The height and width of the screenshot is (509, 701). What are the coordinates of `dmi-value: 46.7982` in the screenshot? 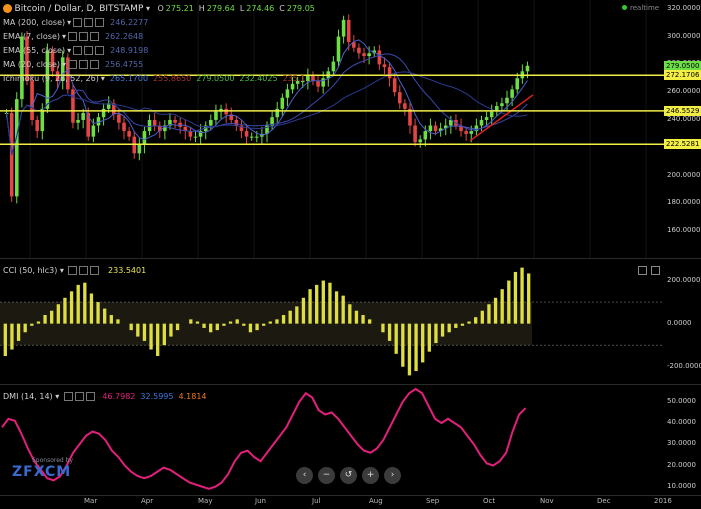 It's located at (119, 396).